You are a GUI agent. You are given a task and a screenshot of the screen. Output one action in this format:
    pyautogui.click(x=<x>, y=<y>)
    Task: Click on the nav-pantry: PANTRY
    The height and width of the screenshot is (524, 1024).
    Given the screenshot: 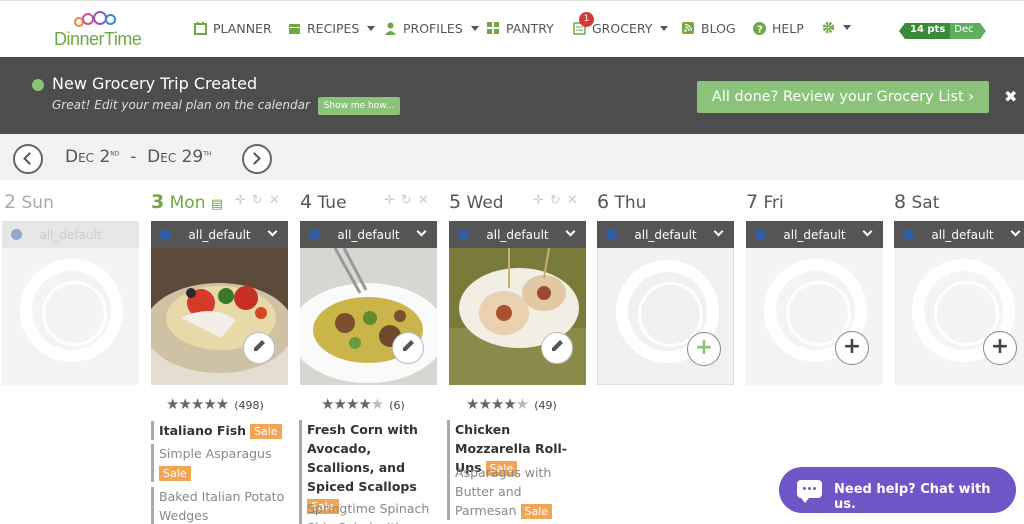 What is the action you would take?
    pyautogui.click(x=520, y=28)
    